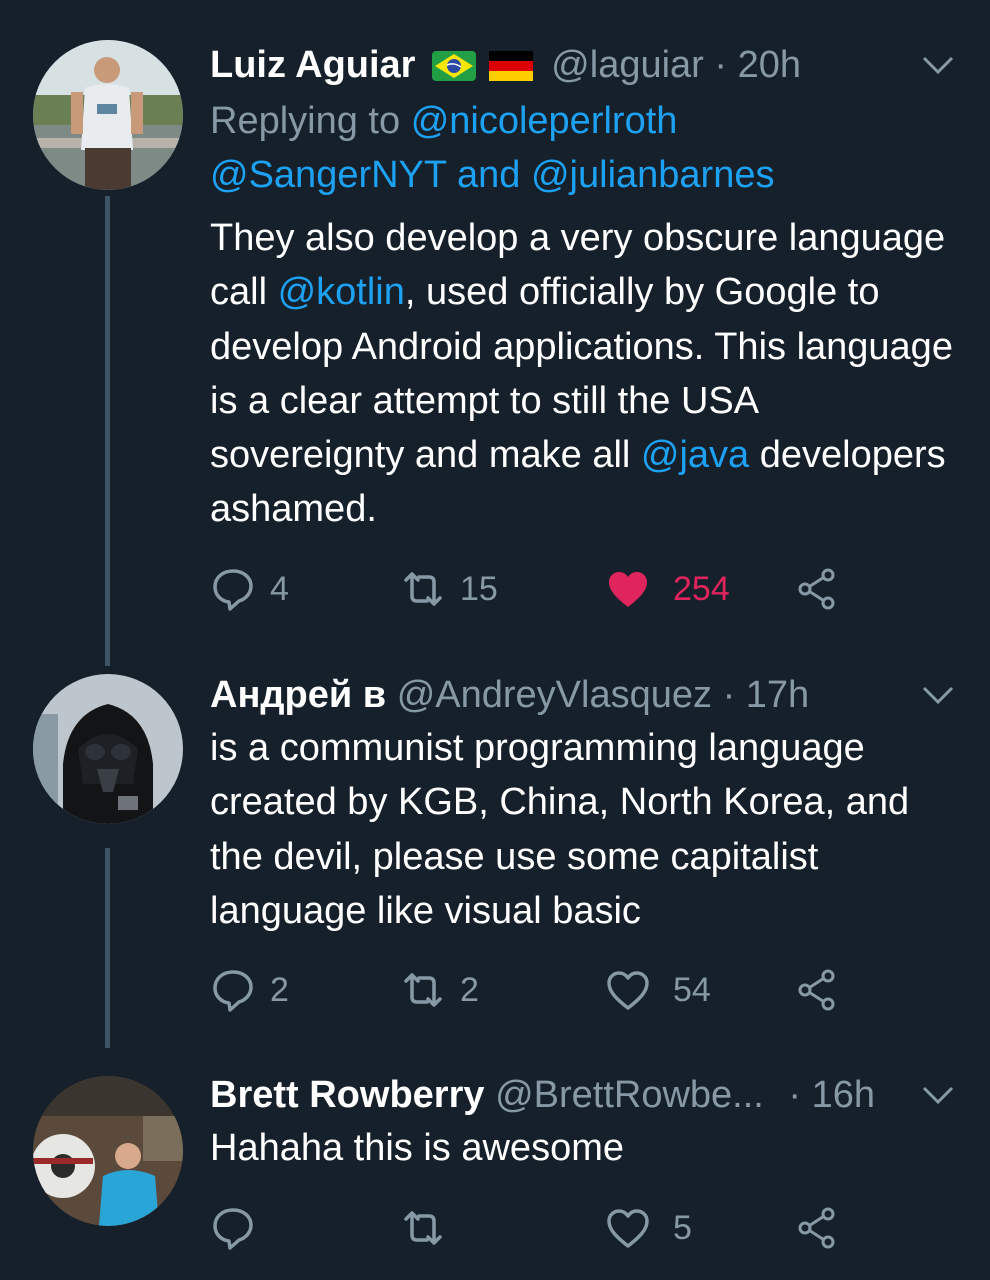 Image resolution: width=990 pixels, height=1280 pixels. Describe the element at coordinates (298, 695) in the screenshot. I see `display-name: Андрей в` at that location.